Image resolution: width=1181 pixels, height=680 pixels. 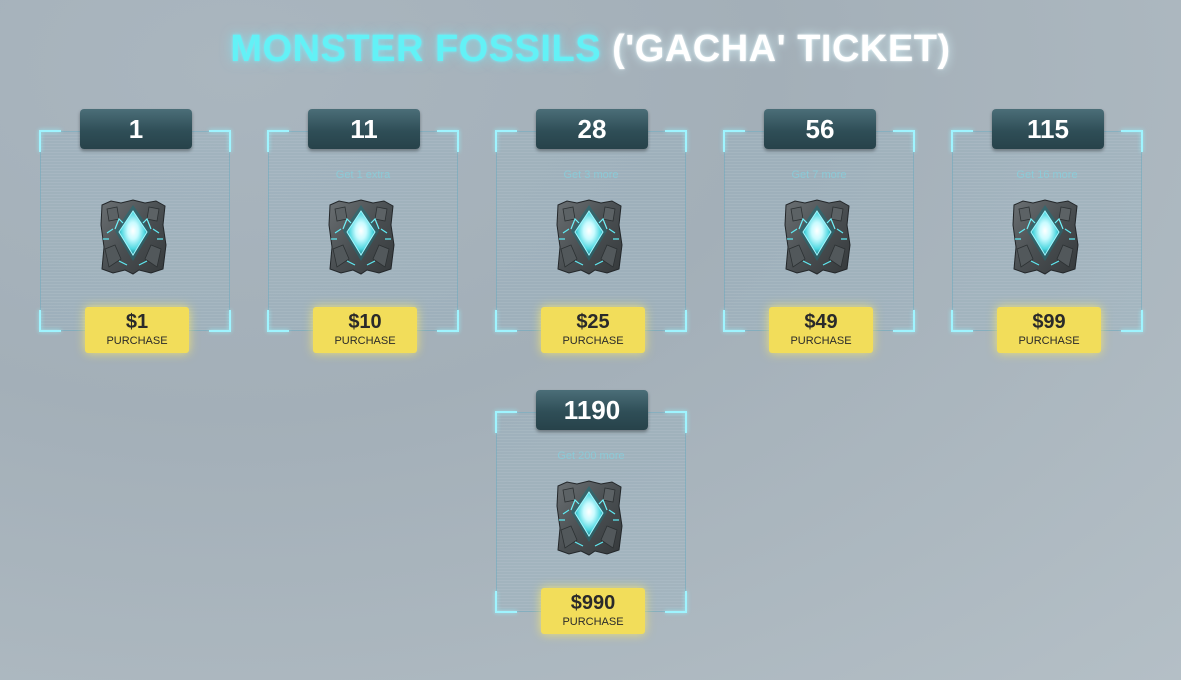 I want to click on purchase-button: $99 PURCHASE, so click(x=1049, y=330).